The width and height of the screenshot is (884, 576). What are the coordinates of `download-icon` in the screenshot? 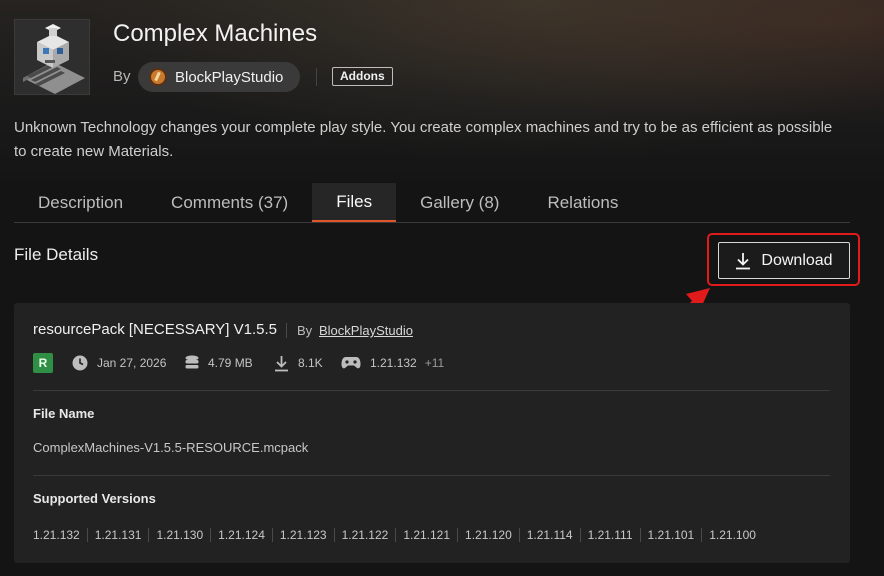 It's located at (743, 260).